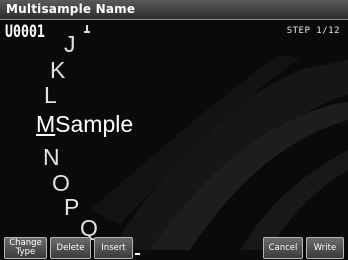  Describe the element at coordinates (137, 254) in the screenshot. I see `text-cursor` at that location.